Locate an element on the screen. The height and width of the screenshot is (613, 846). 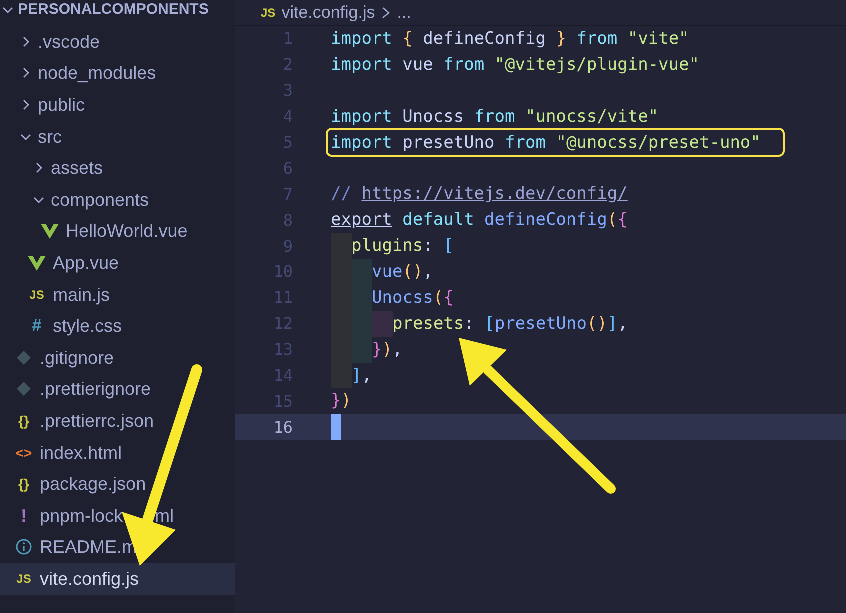
code-line: import presetUno from "@unocss/preset-uno" is located at coordinates (546, 142).